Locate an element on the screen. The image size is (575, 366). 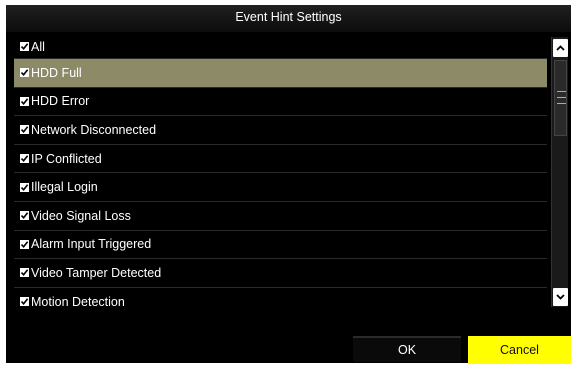
list-item-label: HDD Full is located at coordinates (56, 72).